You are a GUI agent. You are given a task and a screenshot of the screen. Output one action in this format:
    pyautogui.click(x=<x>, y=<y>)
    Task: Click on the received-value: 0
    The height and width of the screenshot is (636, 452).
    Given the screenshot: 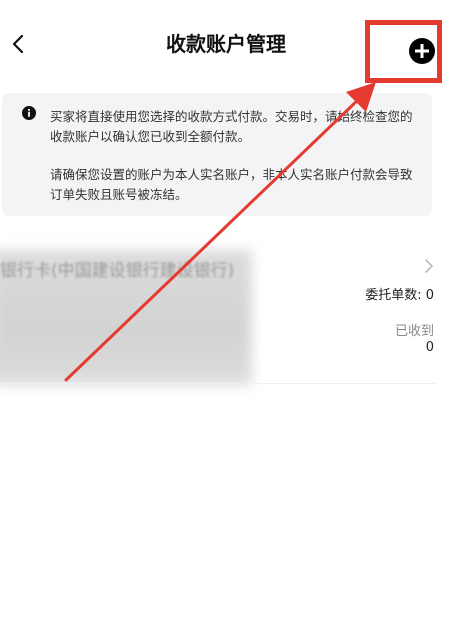 What is the action you would take?
    pyautogui.click(x=429, y=347)
    